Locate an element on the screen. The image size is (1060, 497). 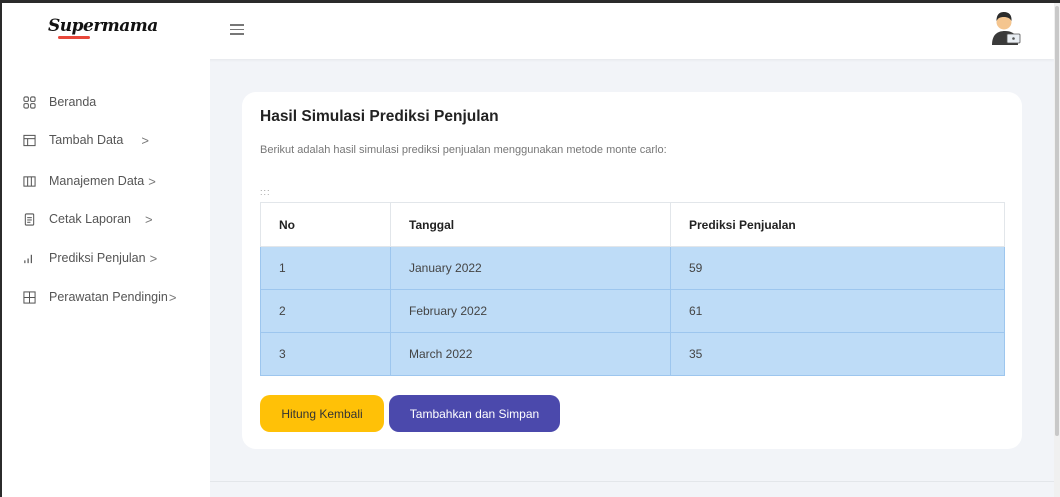
user-avatar-icon is located at coordinates (1005, 28).